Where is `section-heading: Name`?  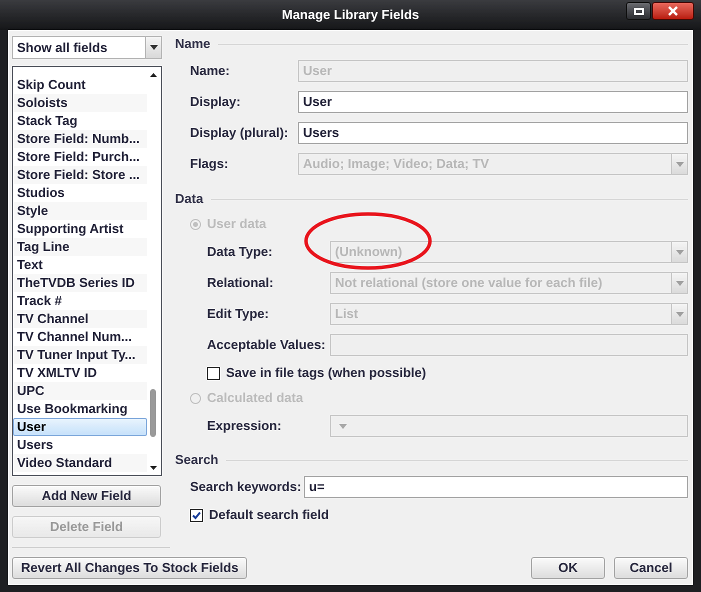 section-heading: Name is located at coordinates (192, 44).